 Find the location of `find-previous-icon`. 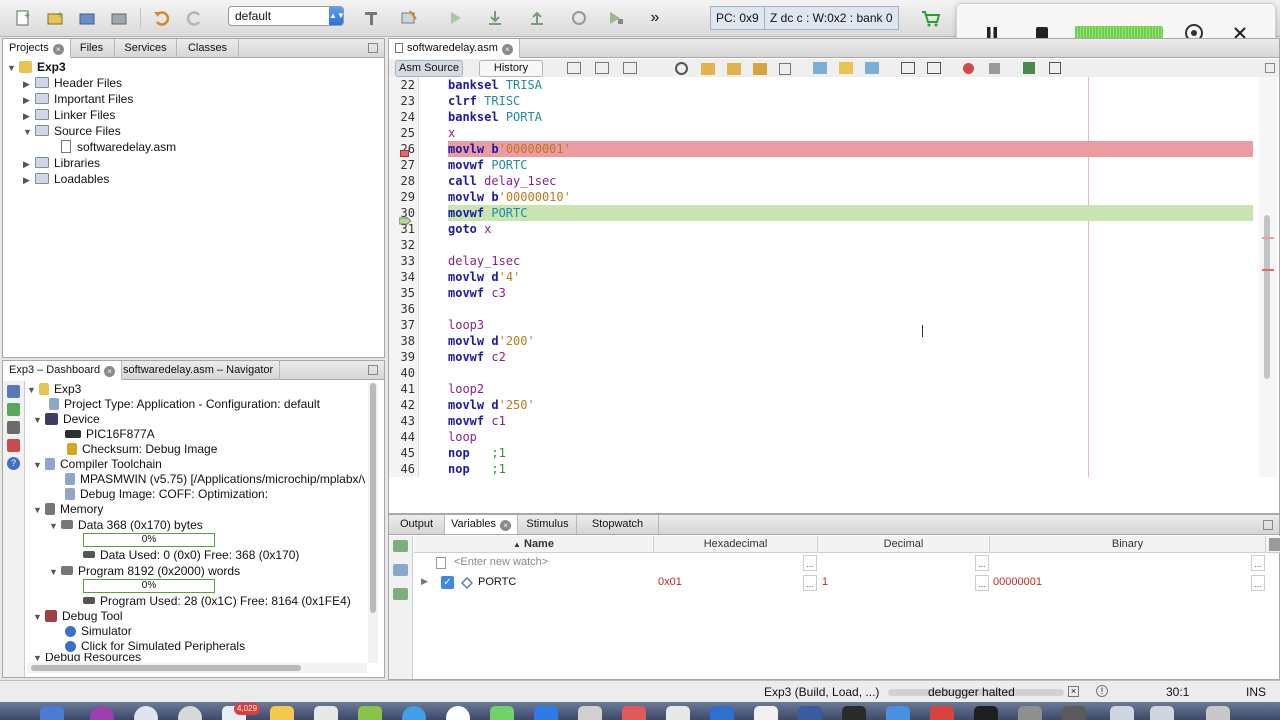

find-previous-icon is located at coordinates (708, 69).